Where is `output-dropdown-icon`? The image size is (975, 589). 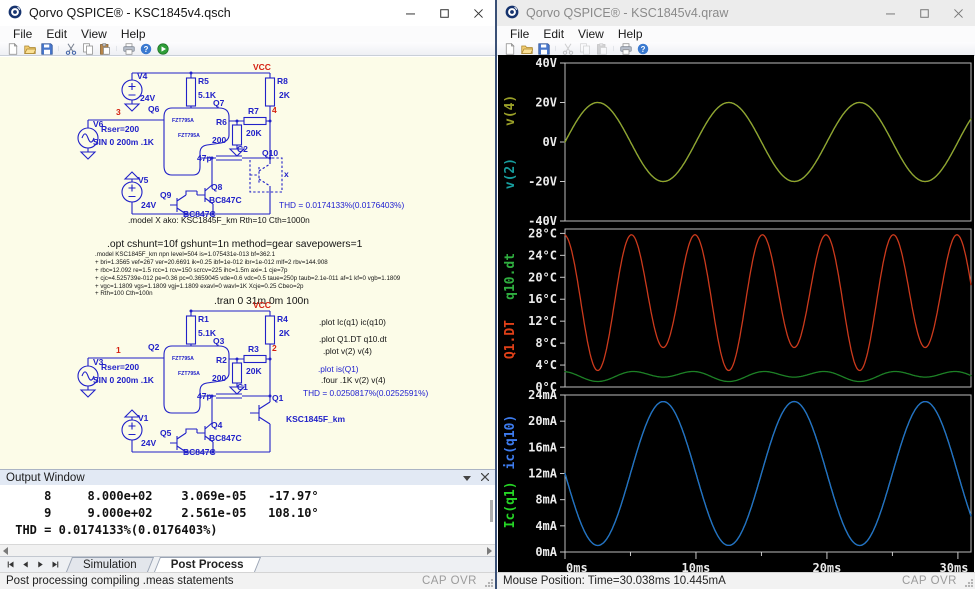
output-dropdown-icon is located at coordinates (467, 478).